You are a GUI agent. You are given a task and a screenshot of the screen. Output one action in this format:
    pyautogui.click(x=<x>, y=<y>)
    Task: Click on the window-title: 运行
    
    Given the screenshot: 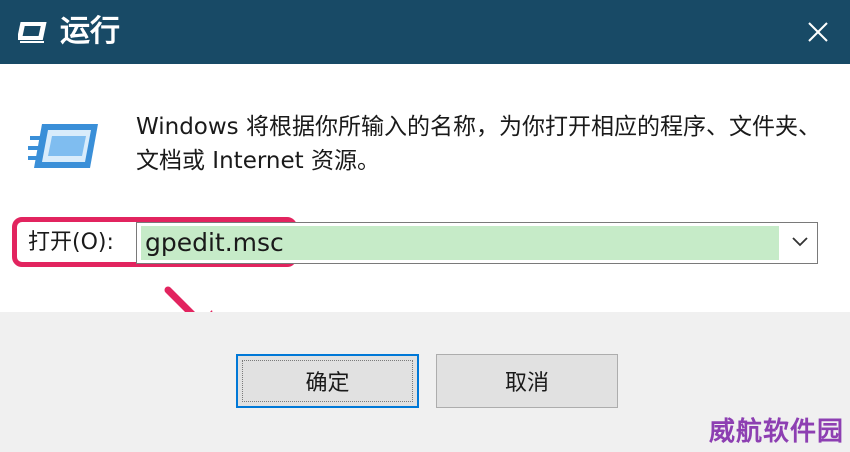 What is the action you would take?
    pyautogui.click(x=90, y=31)
    